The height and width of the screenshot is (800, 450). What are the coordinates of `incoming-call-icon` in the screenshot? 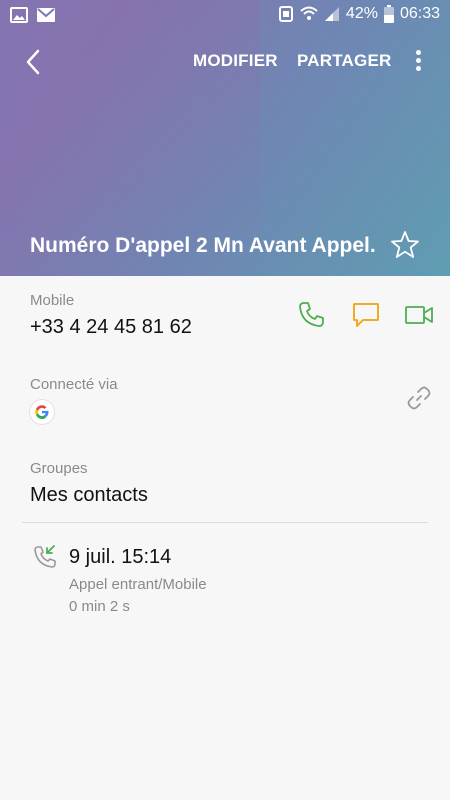 It's located at (45, 556).